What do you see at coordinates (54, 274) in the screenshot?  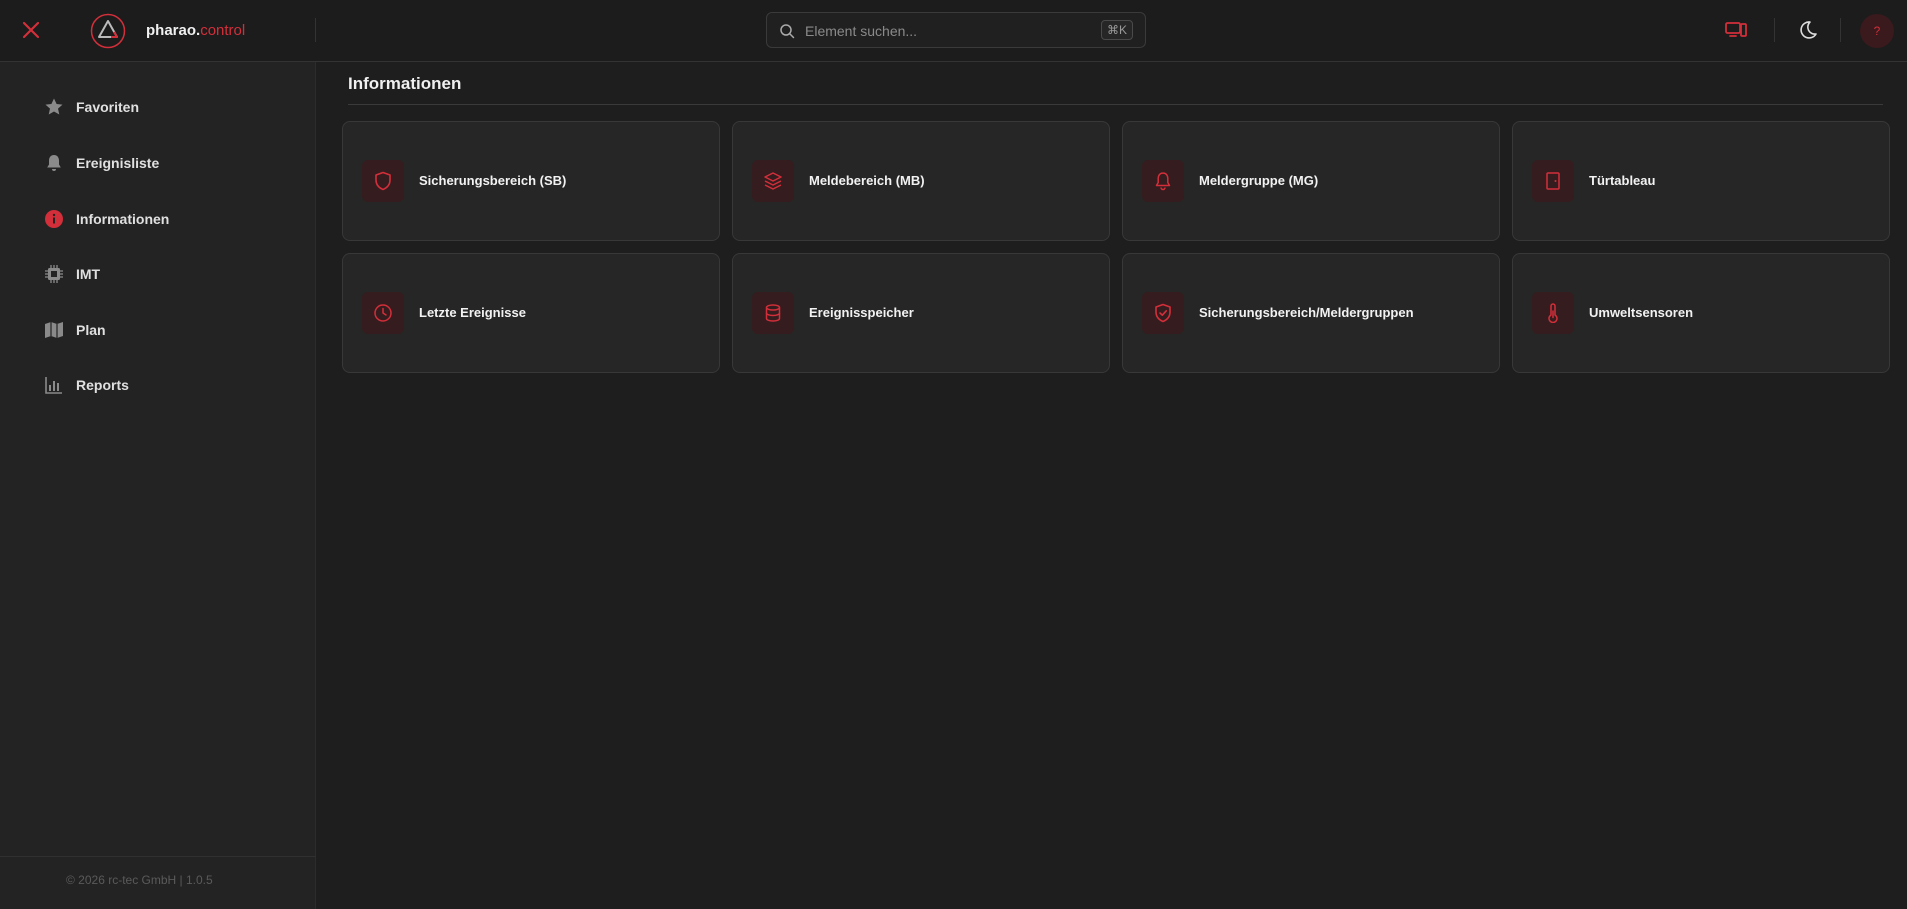 I see `chip-icon` at bounding box center [54, 274].